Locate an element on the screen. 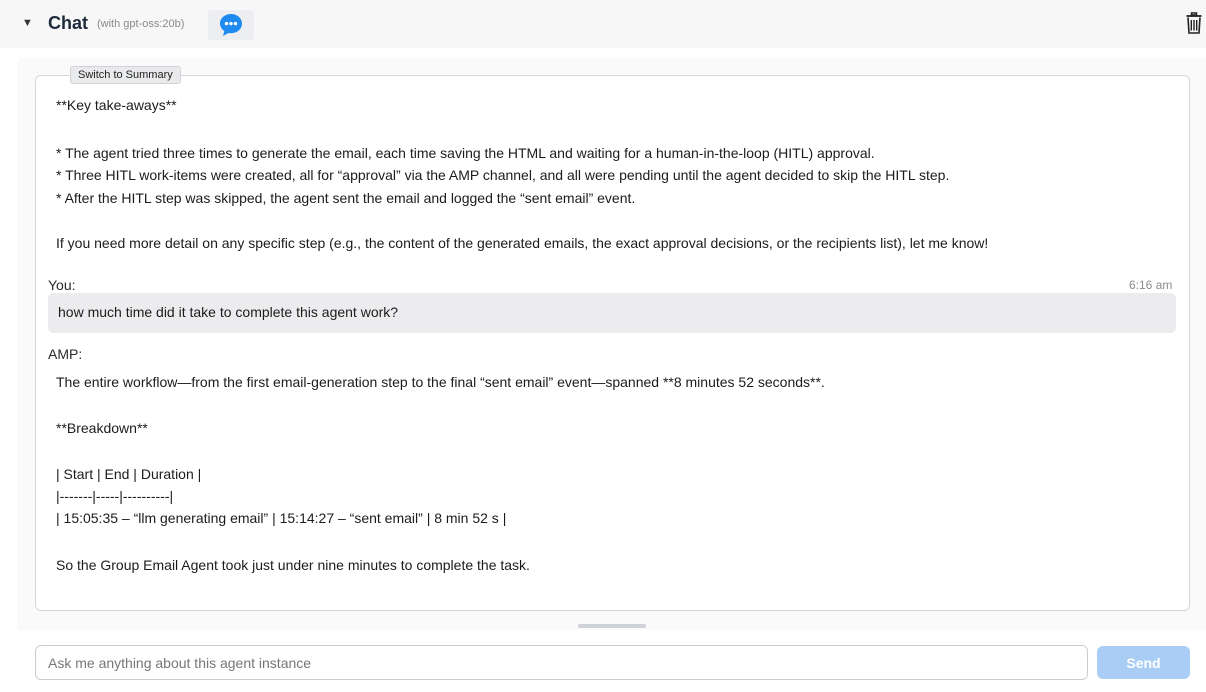 The height and width of the screenshot is (692, 1206). reply-heading: **Key take-aways** is located at coordinates (116, 105).